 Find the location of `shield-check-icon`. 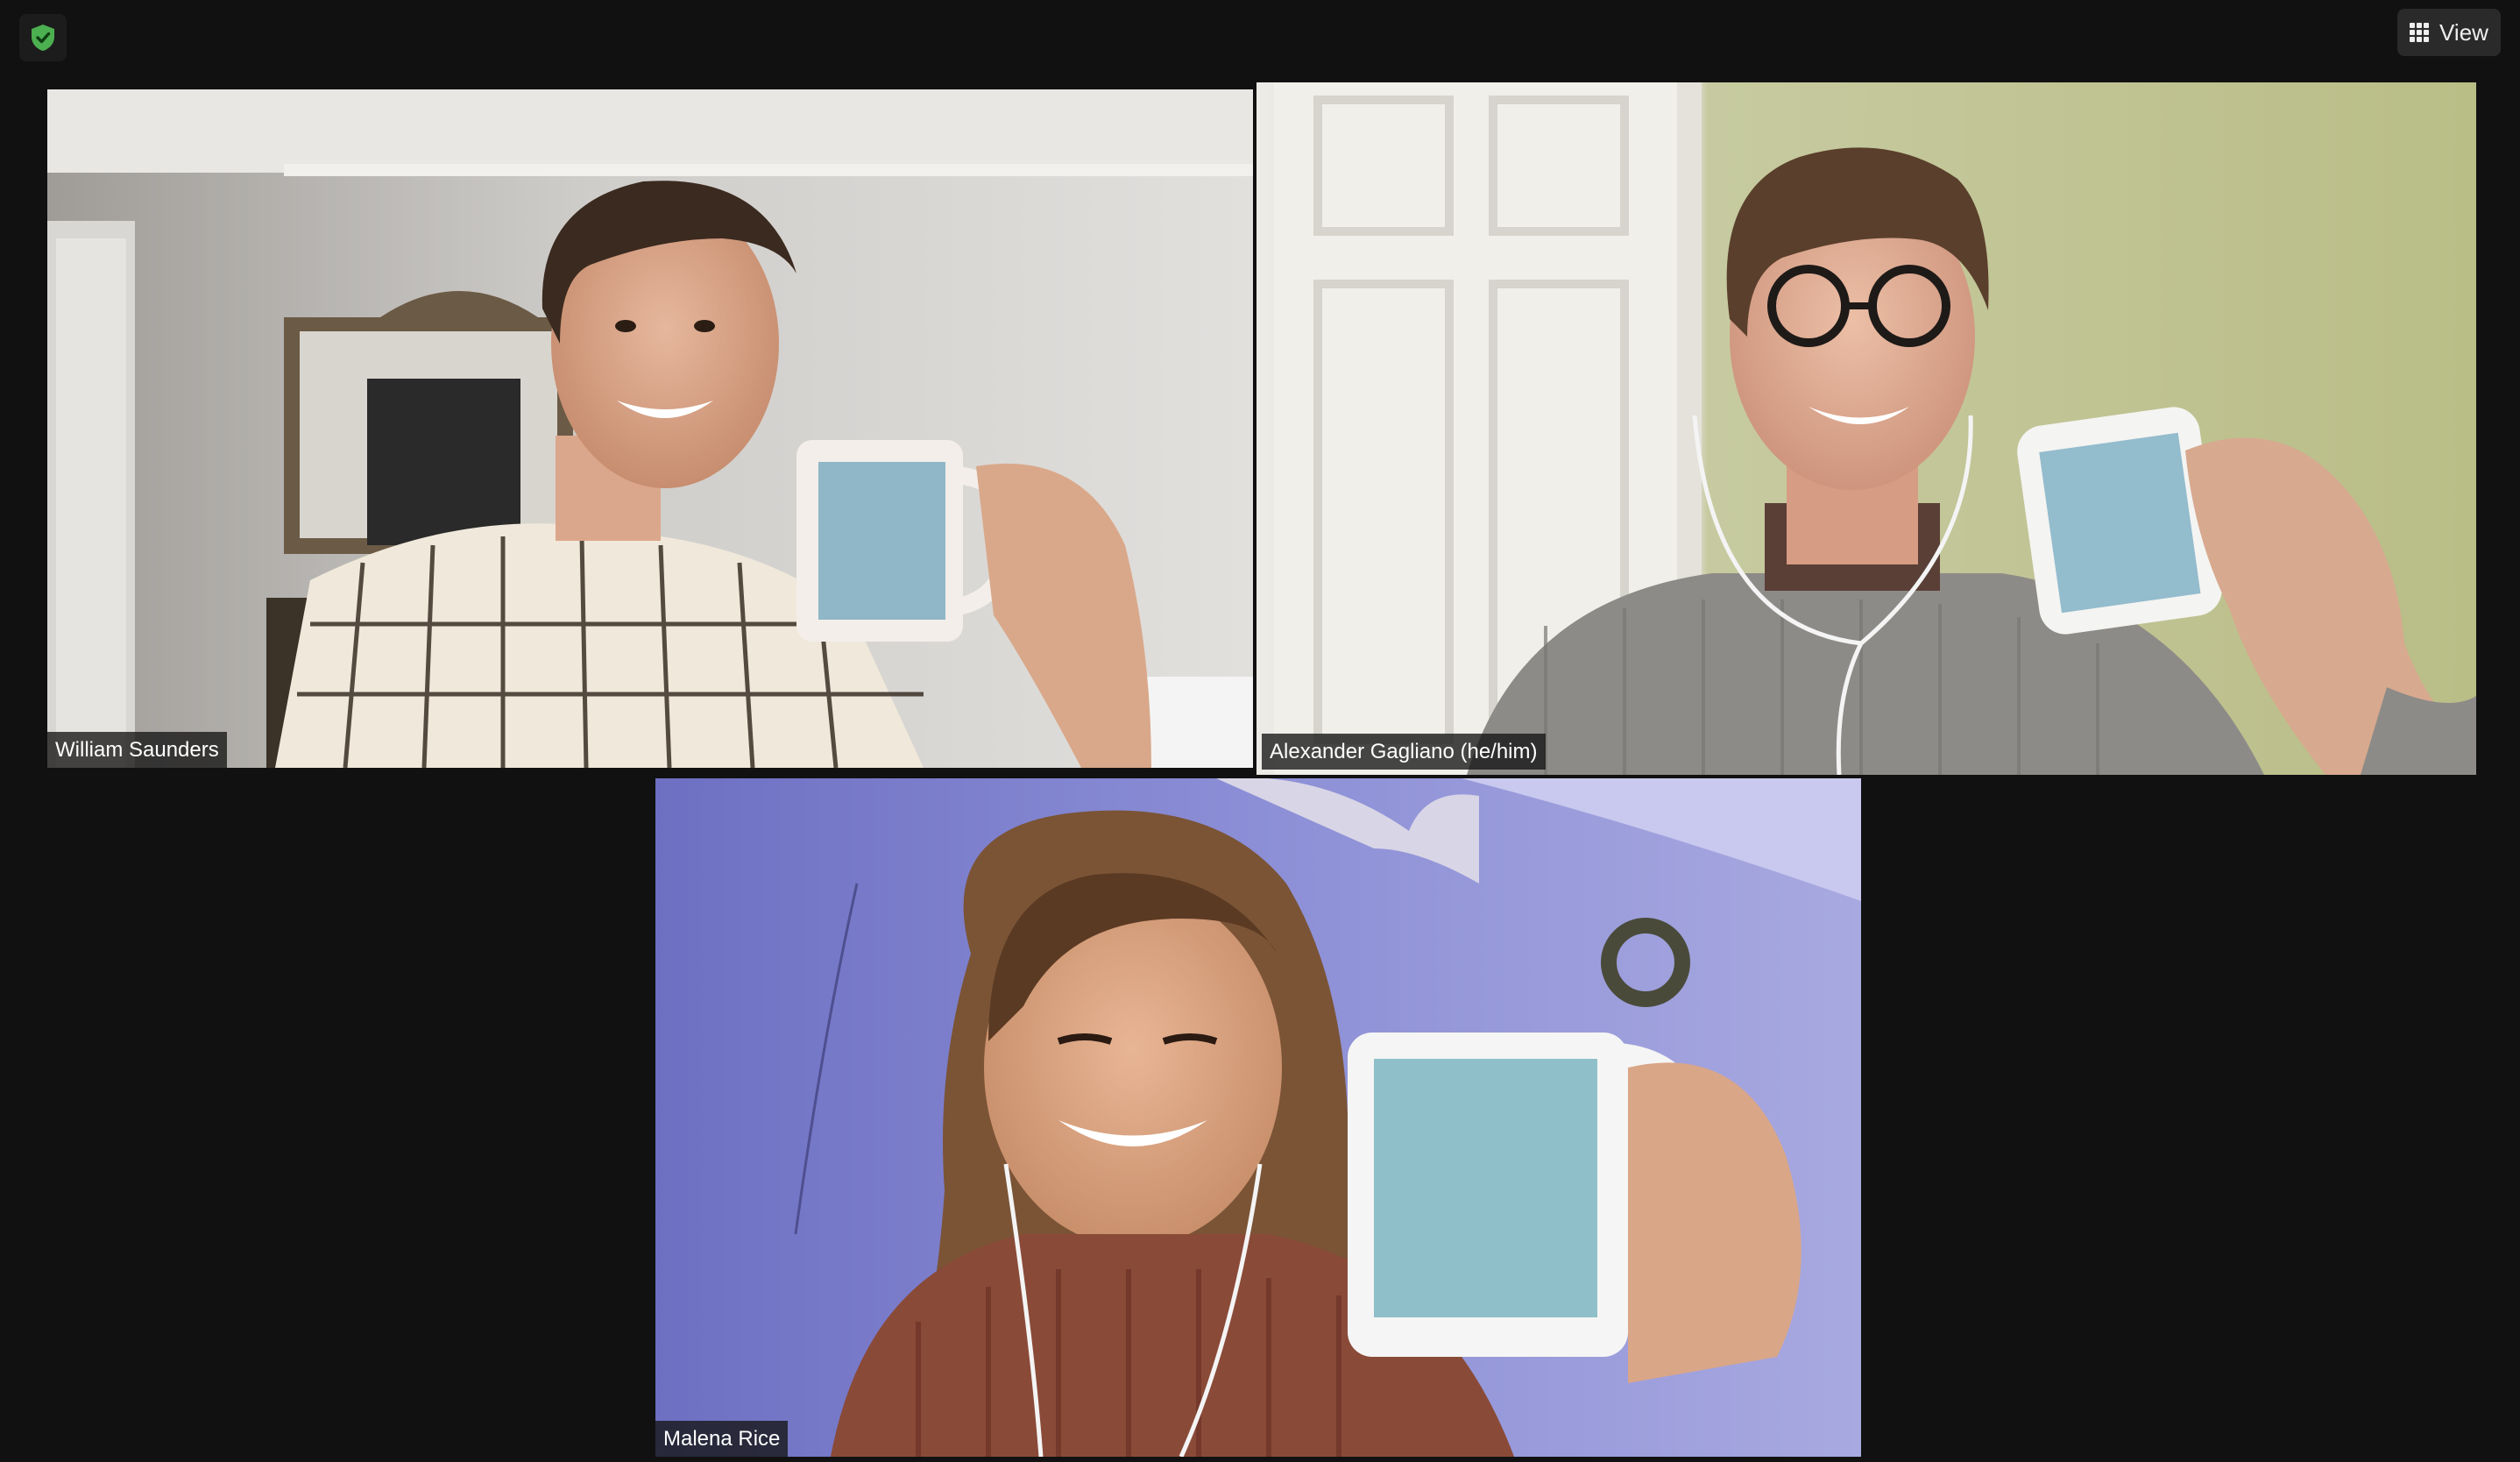

shield-check-icon is located at coordinates (43, 38).